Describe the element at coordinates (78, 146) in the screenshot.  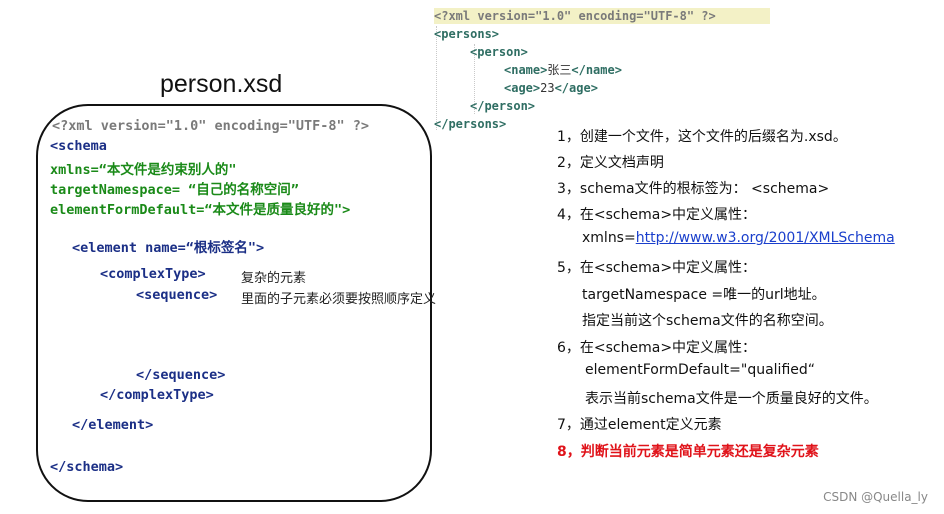
I see `schema-open-tag: <schema` at that location.